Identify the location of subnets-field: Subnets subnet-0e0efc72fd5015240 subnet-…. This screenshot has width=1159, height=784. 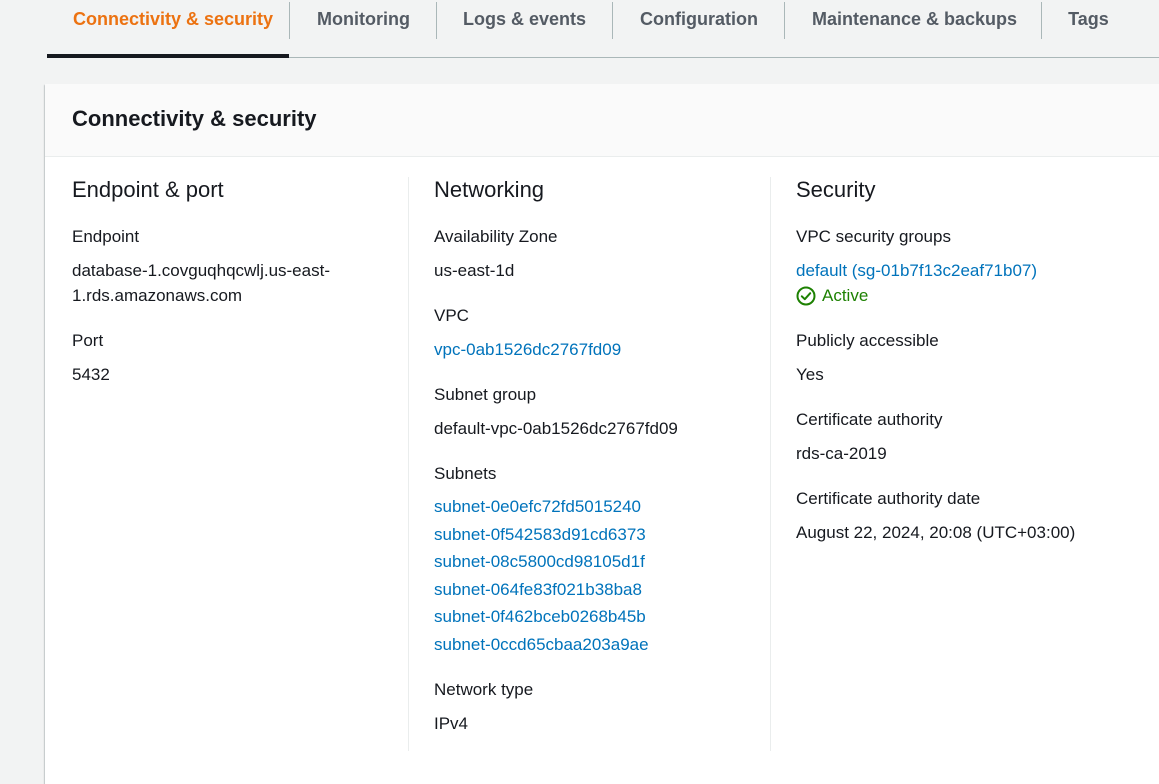
(601, 561).